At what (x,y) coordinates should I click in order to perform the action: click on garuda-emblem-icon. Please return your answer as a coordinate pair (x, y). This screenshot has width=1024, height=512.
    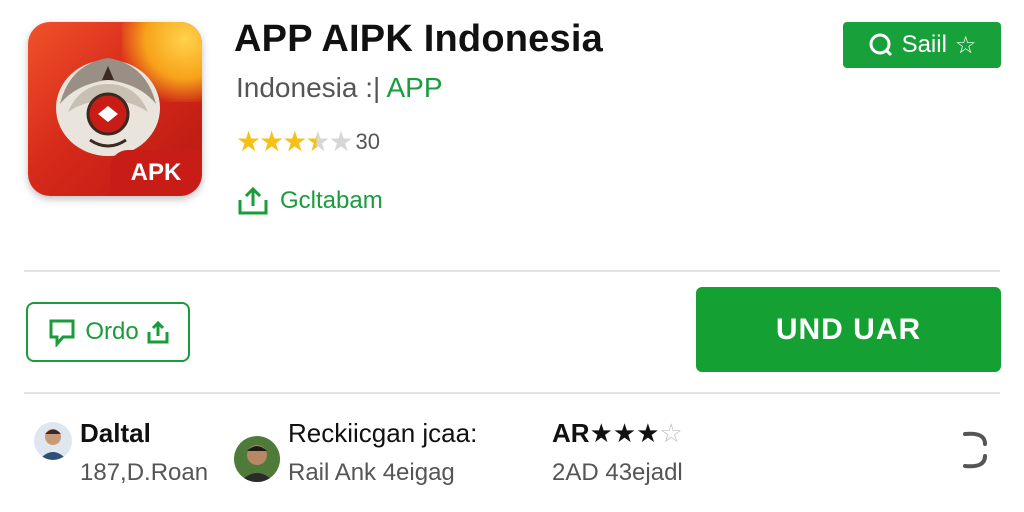
    Looking at the image, I should click on (108, 107).